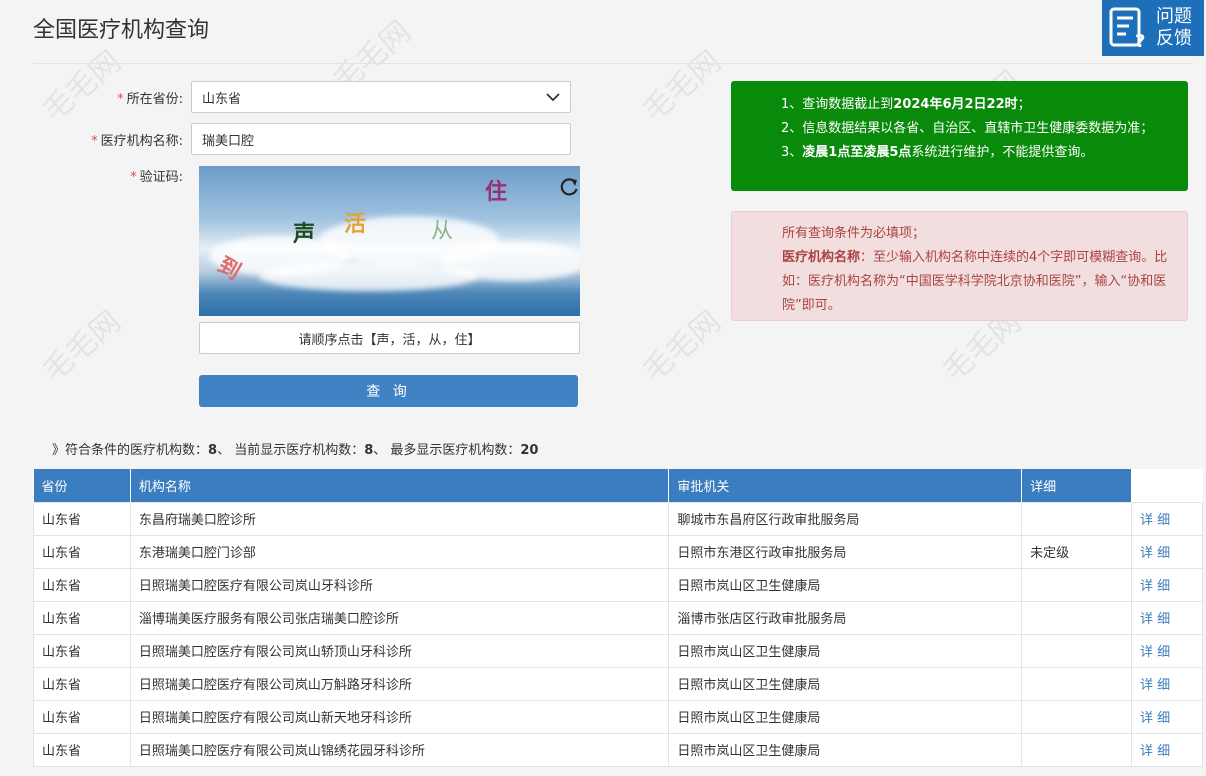 Image resolution: width=1206 pixels, height=776 pixels. What do you see at coordinates (400, 485) in the screenshot?
I see `header-name: 机构名称` at bounding box center [400, 485].